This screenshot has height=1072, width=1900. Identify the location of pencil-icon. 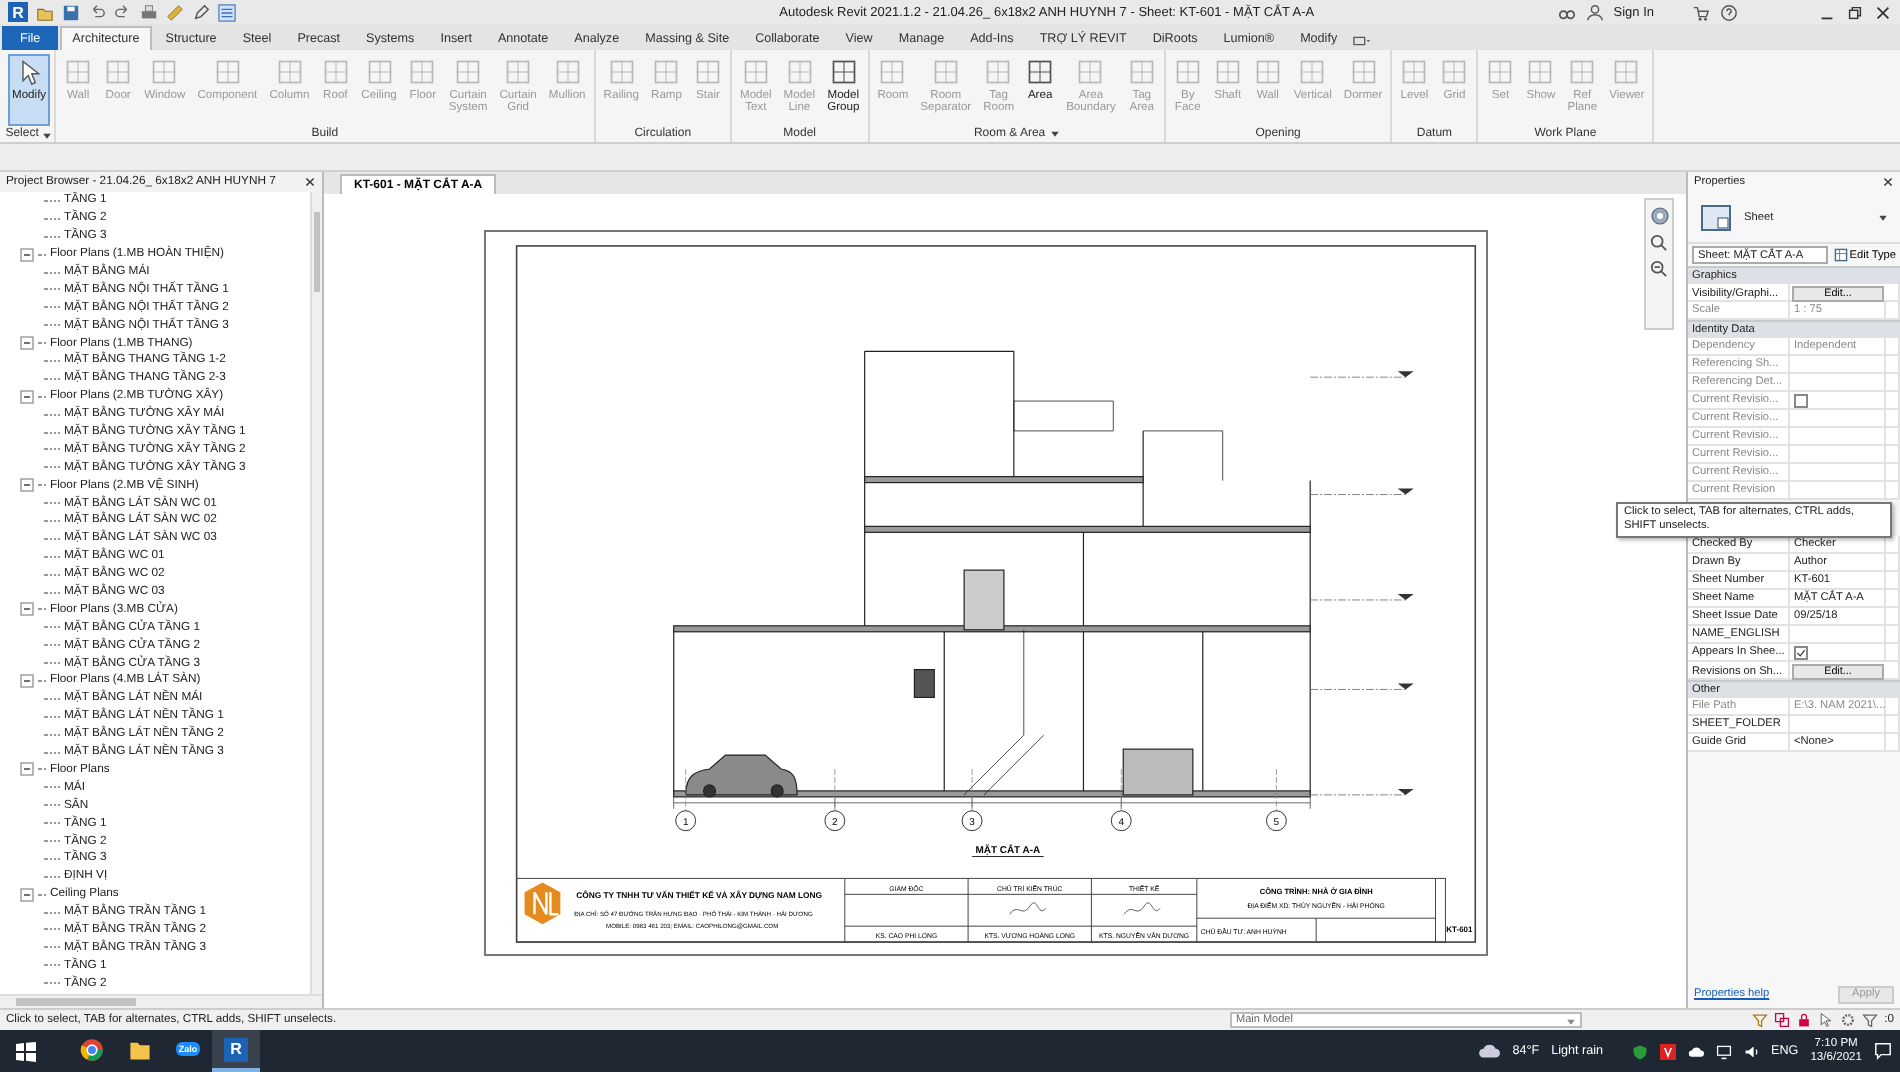
(201, 12).